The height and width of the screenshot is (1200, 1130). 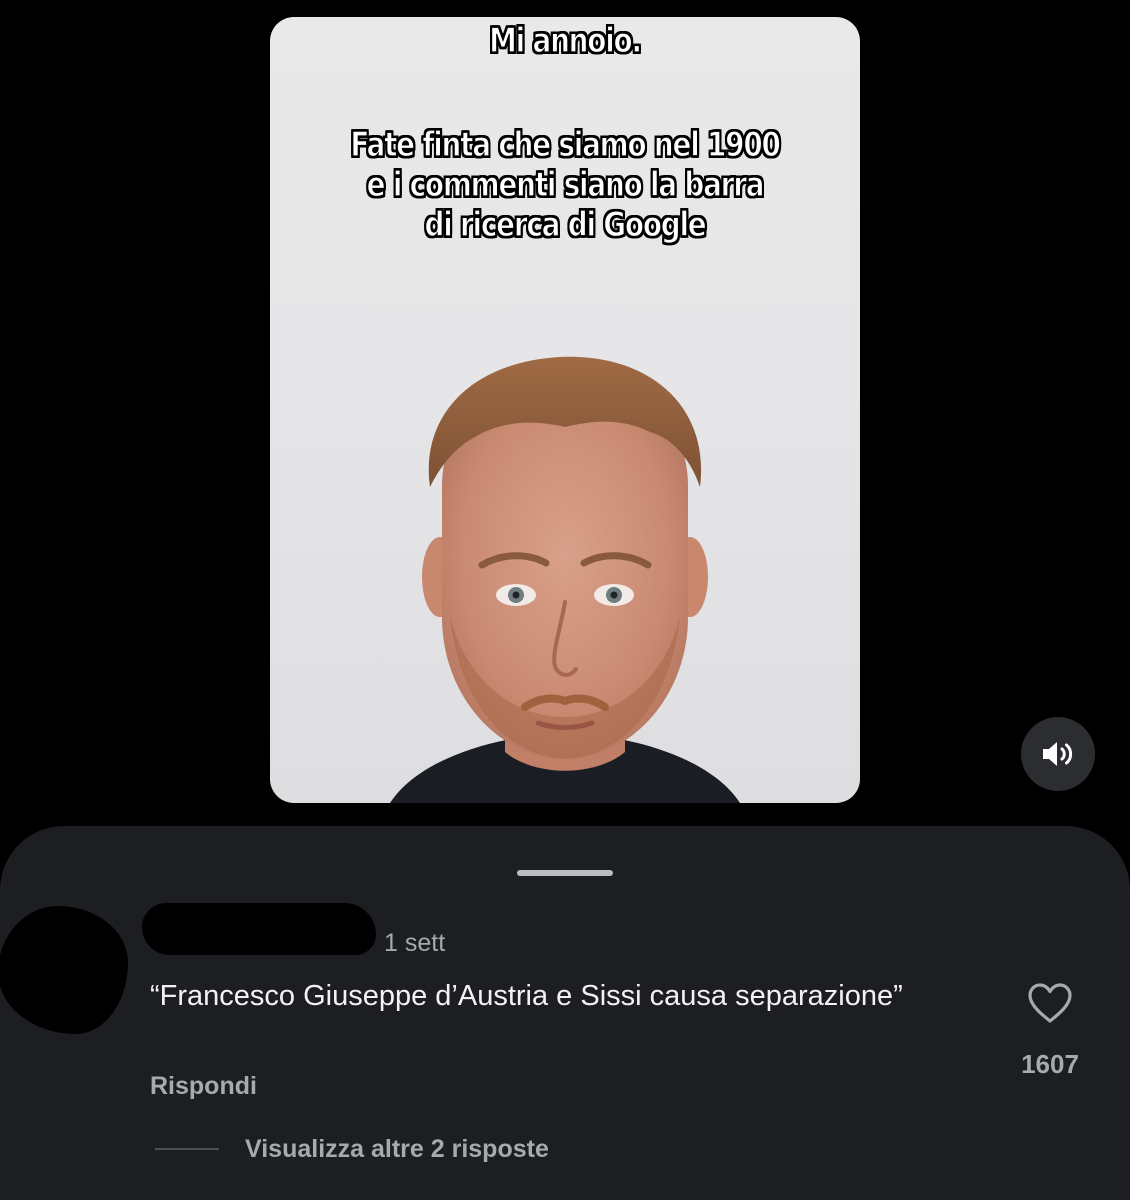 I want to click on heart-outline-icon, so click(x=1050, y=1003).